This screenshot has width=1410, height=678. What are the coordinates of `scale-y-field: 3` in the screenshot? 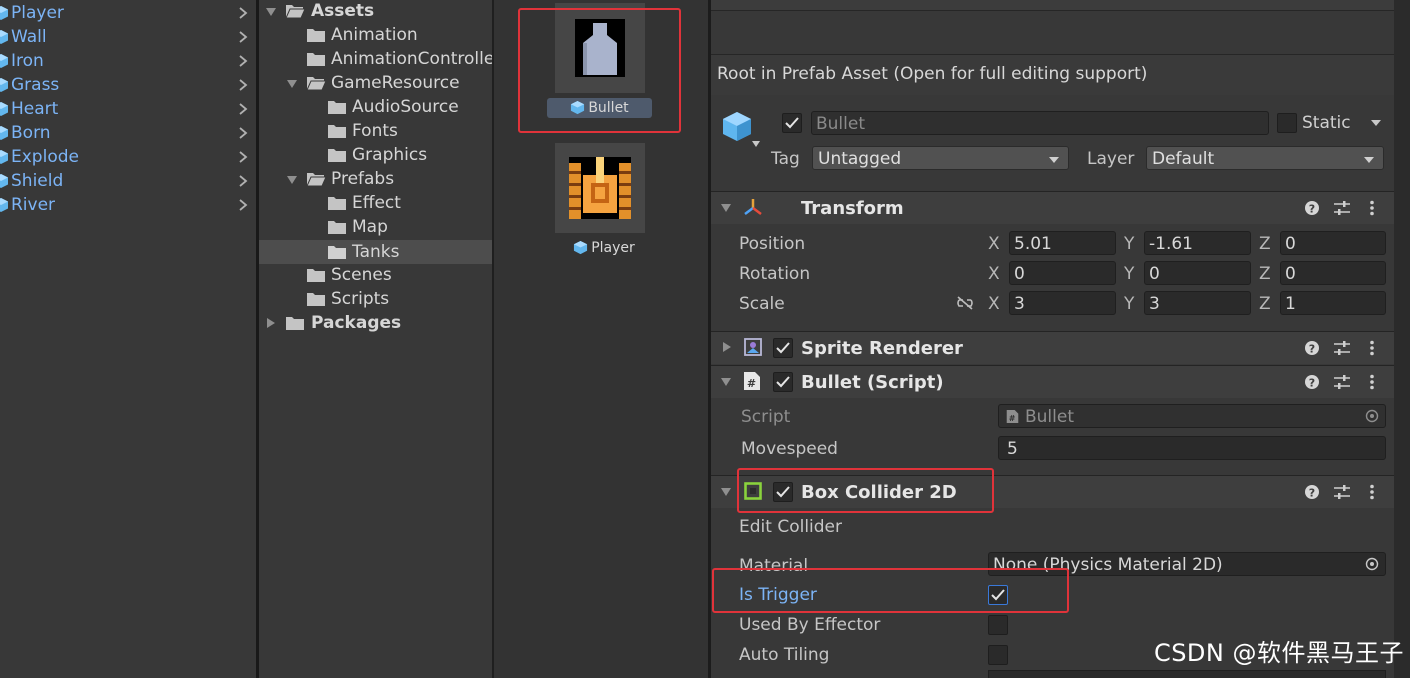 It's located at (1197, 303).